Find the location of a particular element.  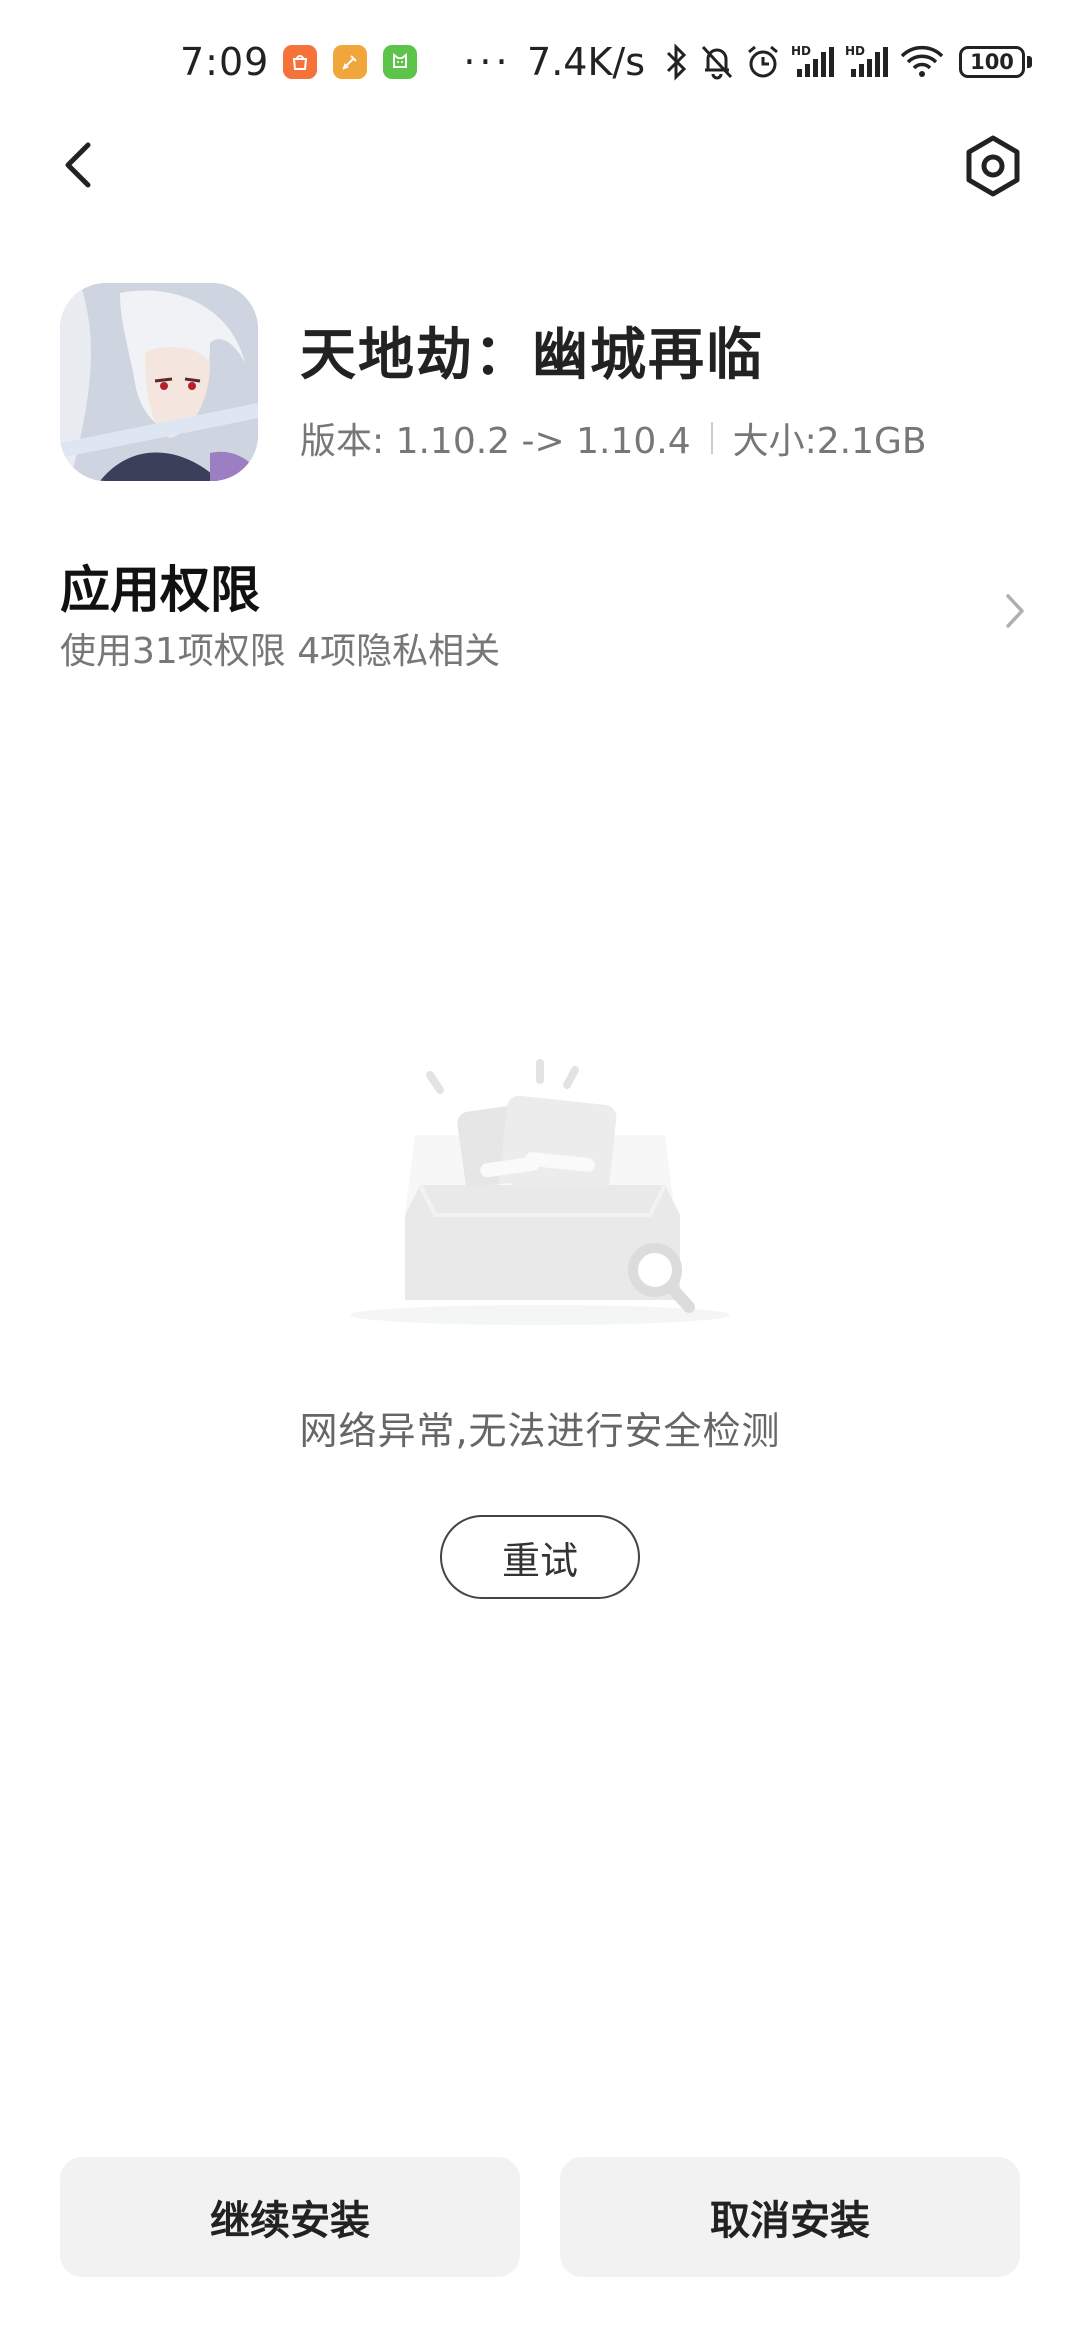

back-button is located at coordinates (80, 165).